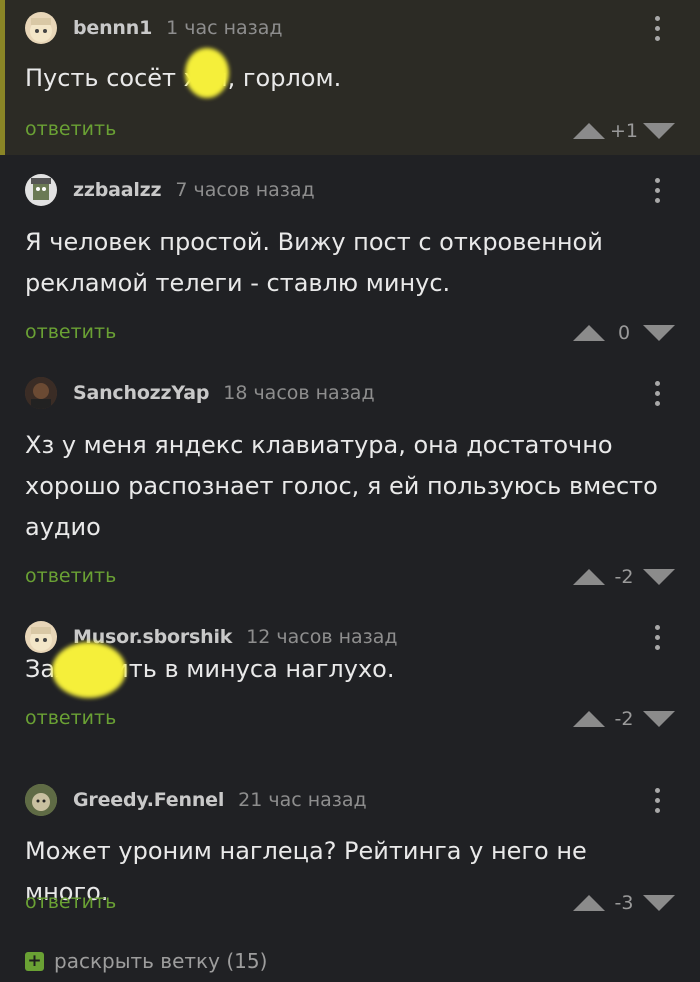  I want to click on comment-header: Greedy.Fennel 21 час назад, so click(196, 800).